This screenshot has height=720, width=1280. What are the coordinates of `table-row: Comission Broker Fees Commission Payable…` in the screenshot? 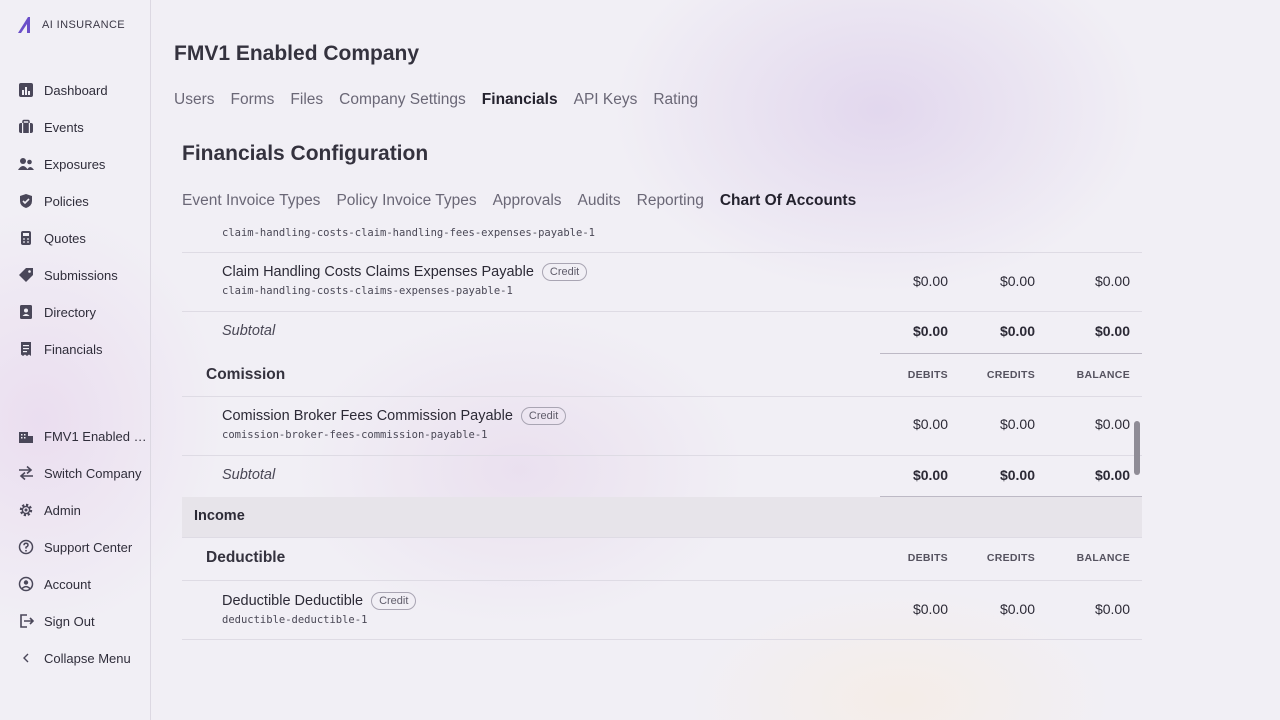 It's located at (662, 426).